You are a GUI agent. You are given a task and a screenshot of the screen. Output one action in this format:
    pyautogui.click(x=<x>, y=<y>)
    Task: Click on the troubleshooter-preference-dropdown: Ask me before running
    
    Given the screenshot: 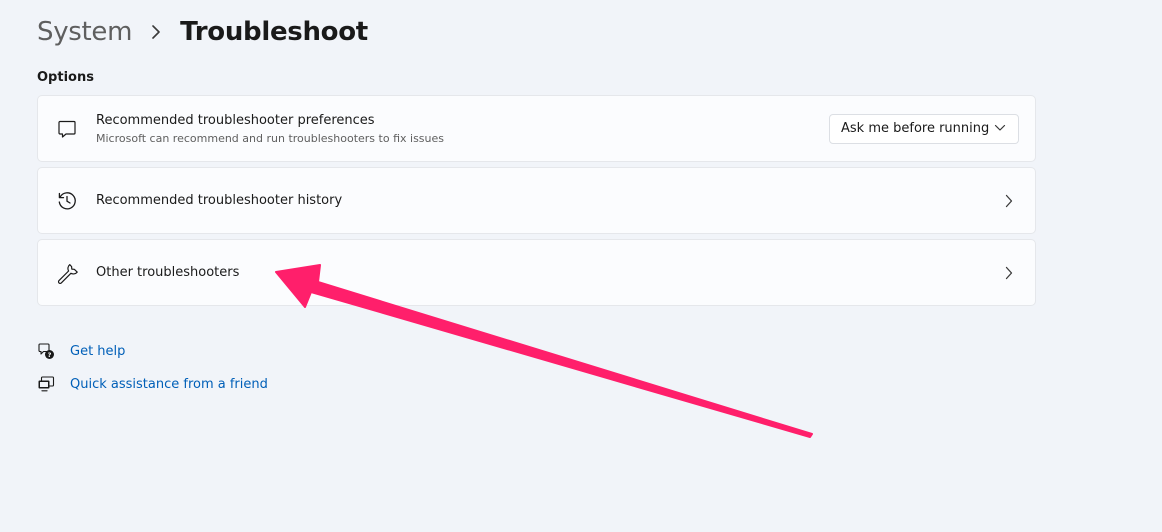 What is the action you would take?
    pyautogui.click(x=924, y=128)
    